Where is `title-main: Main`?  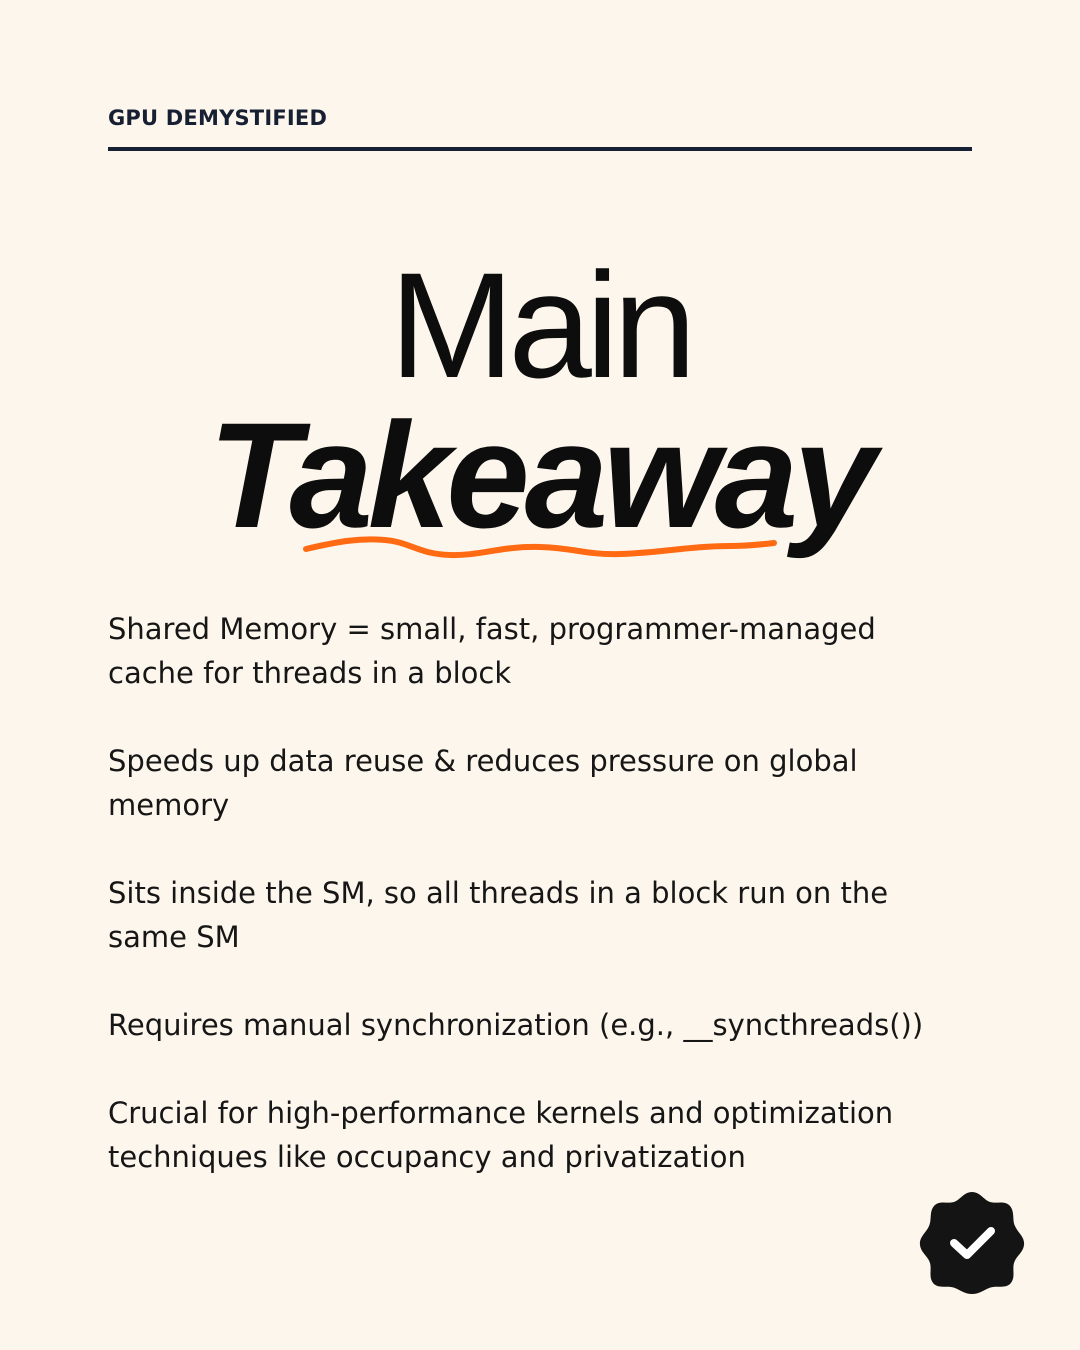
title-main: Main is located at coordinates (542, 325).